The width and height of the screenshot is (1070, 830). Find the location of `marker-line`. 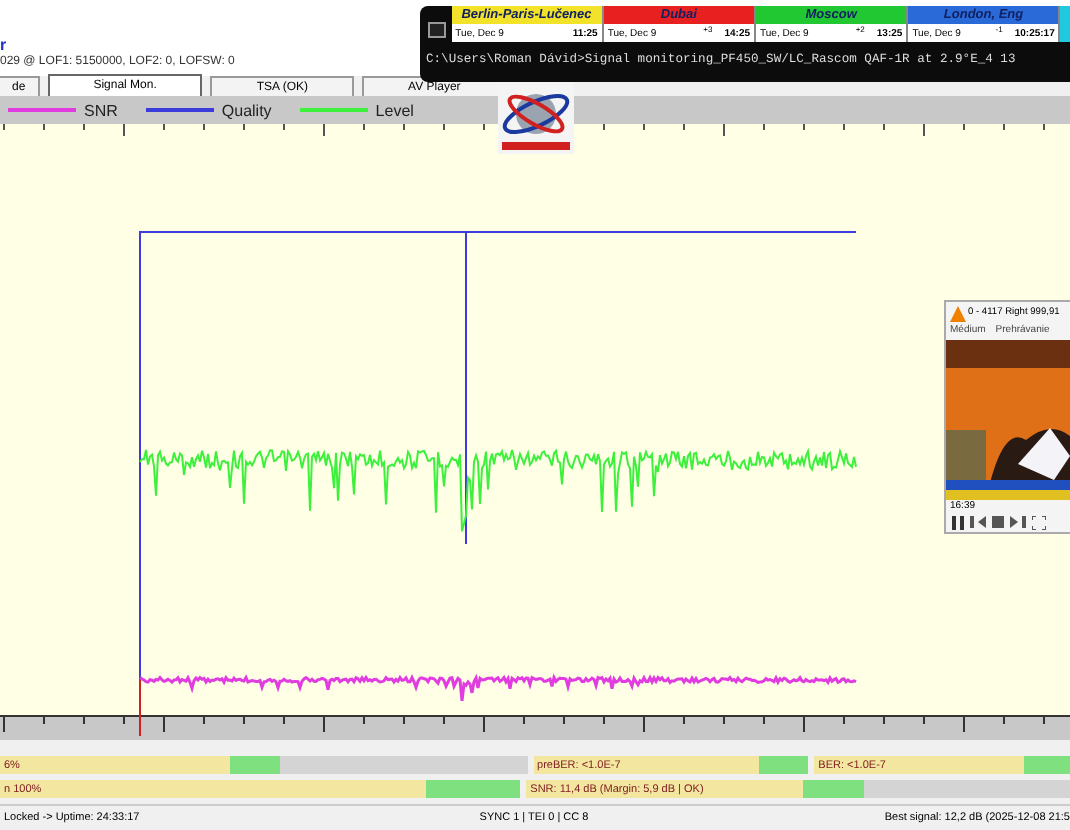

marker-line is located at coordinates (140, 708).